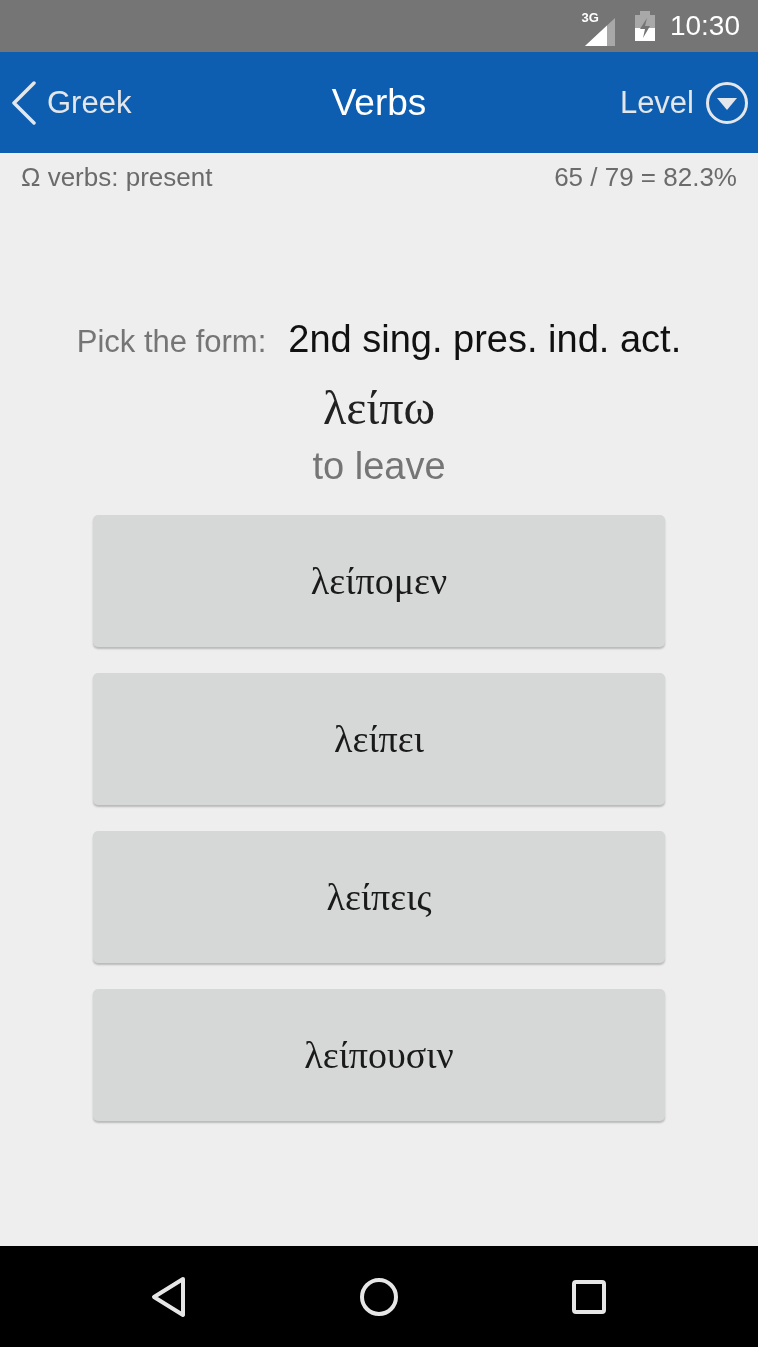 This screenshot has width=758, height=1347. What do you see at coordinates (379, 581) in the screenshot?
I see `answer-option-button: λείπομεν` at bounding box center [379, 581].